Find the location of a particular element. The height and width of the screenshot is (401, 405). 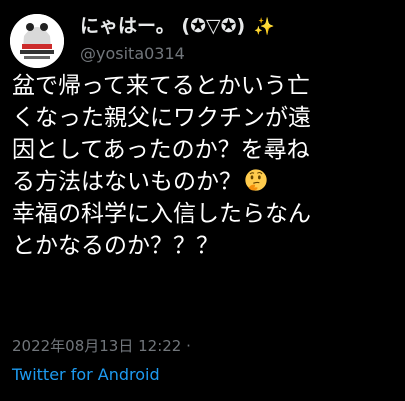

anime-avatar-icon is located at coordinates (37, 41).